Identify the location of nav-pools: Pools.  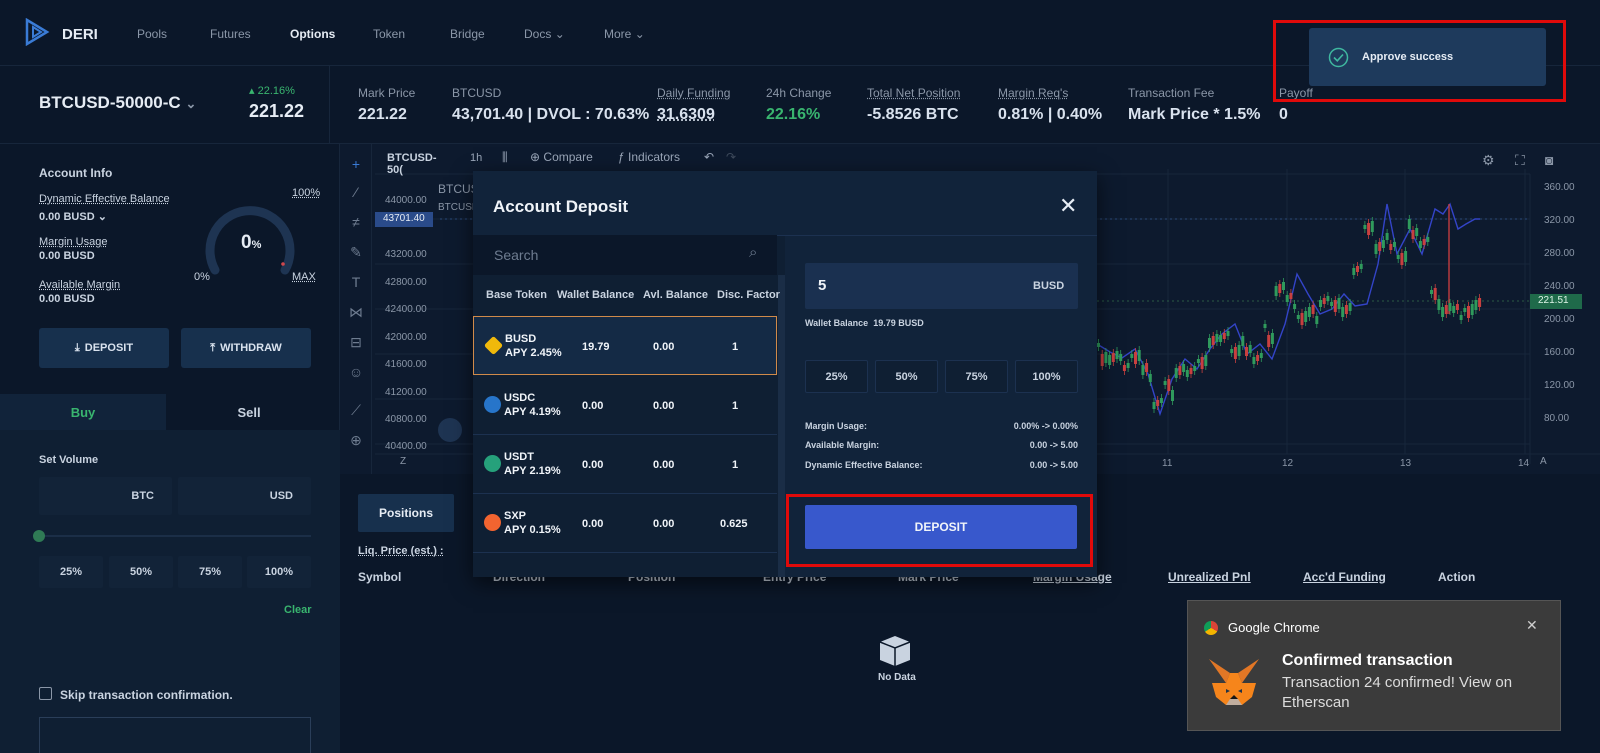
(152, 34).